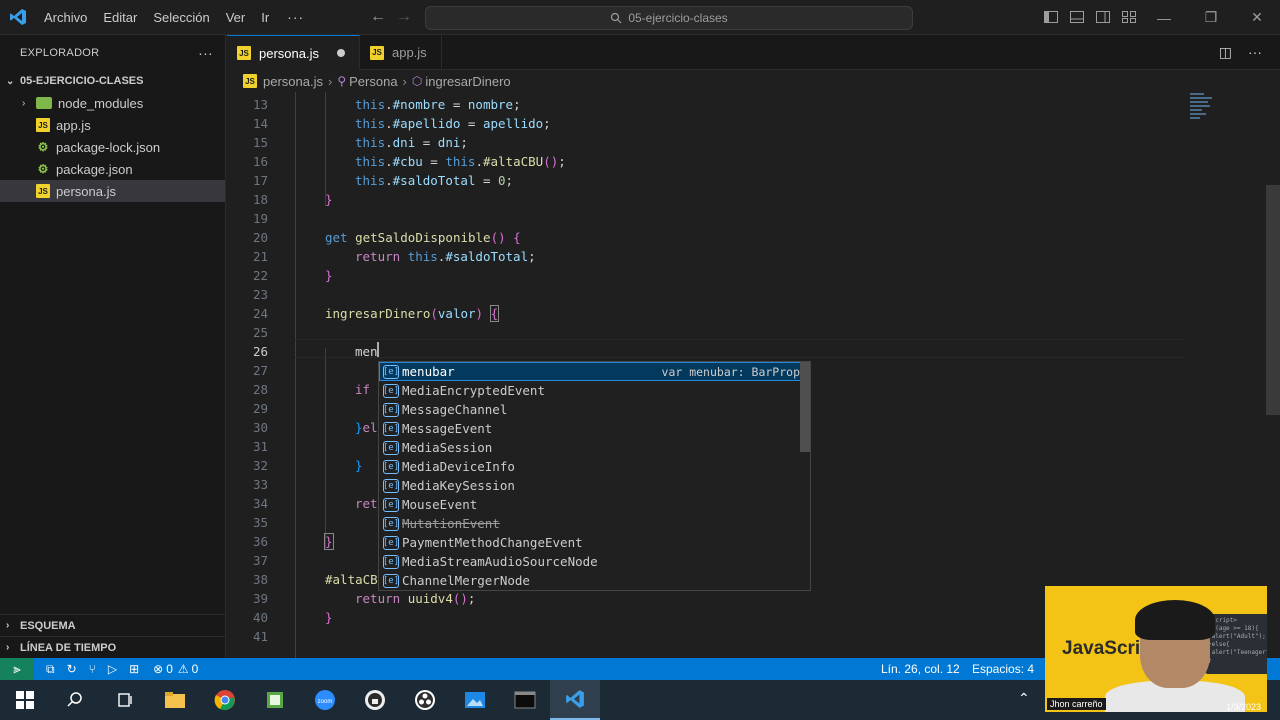  I want to click on breadcrumb-class: Persona, so click(373, 81).